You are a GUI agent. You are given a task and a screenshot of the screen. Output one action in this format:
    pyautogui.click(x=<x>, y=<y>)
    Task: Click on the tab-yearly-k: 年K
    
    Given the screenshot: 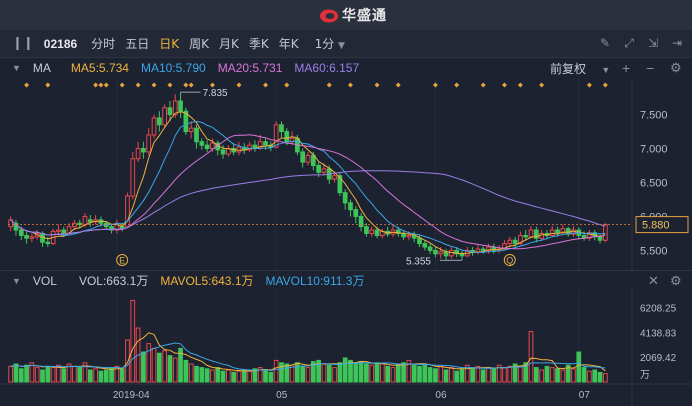 What is the action you would take?
    pyautogui.click(x=289, y=43)
    